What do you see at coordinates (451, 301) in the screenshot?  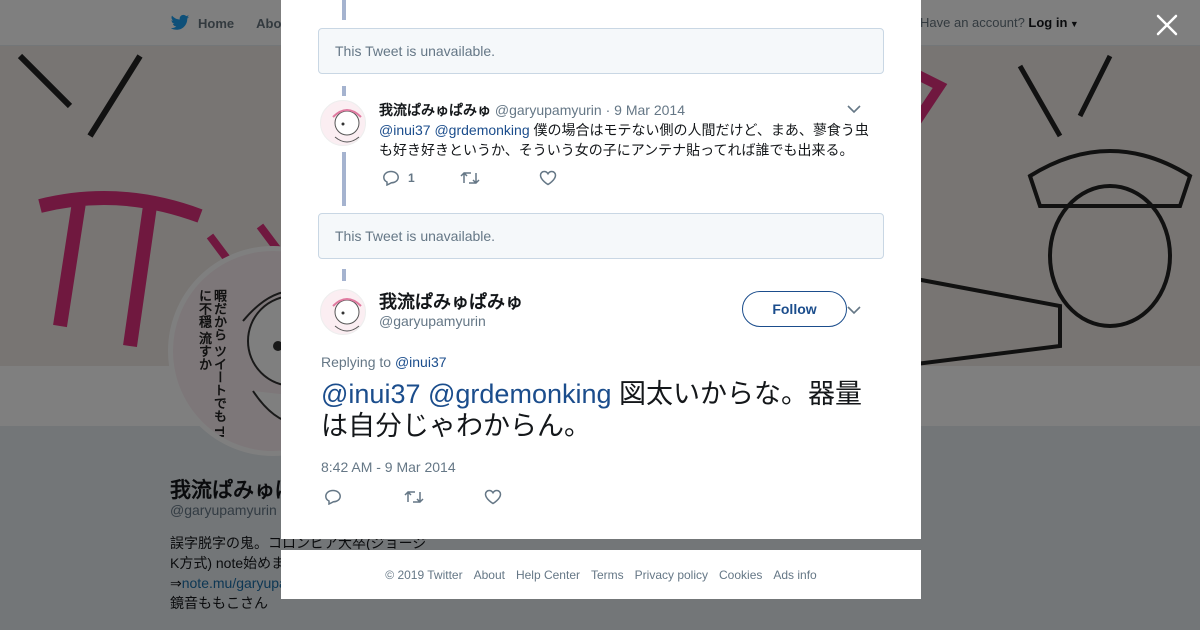 I see `main-tweet-name: 我流ぱみゅぱみゅ` at bounding box center [451, 301].